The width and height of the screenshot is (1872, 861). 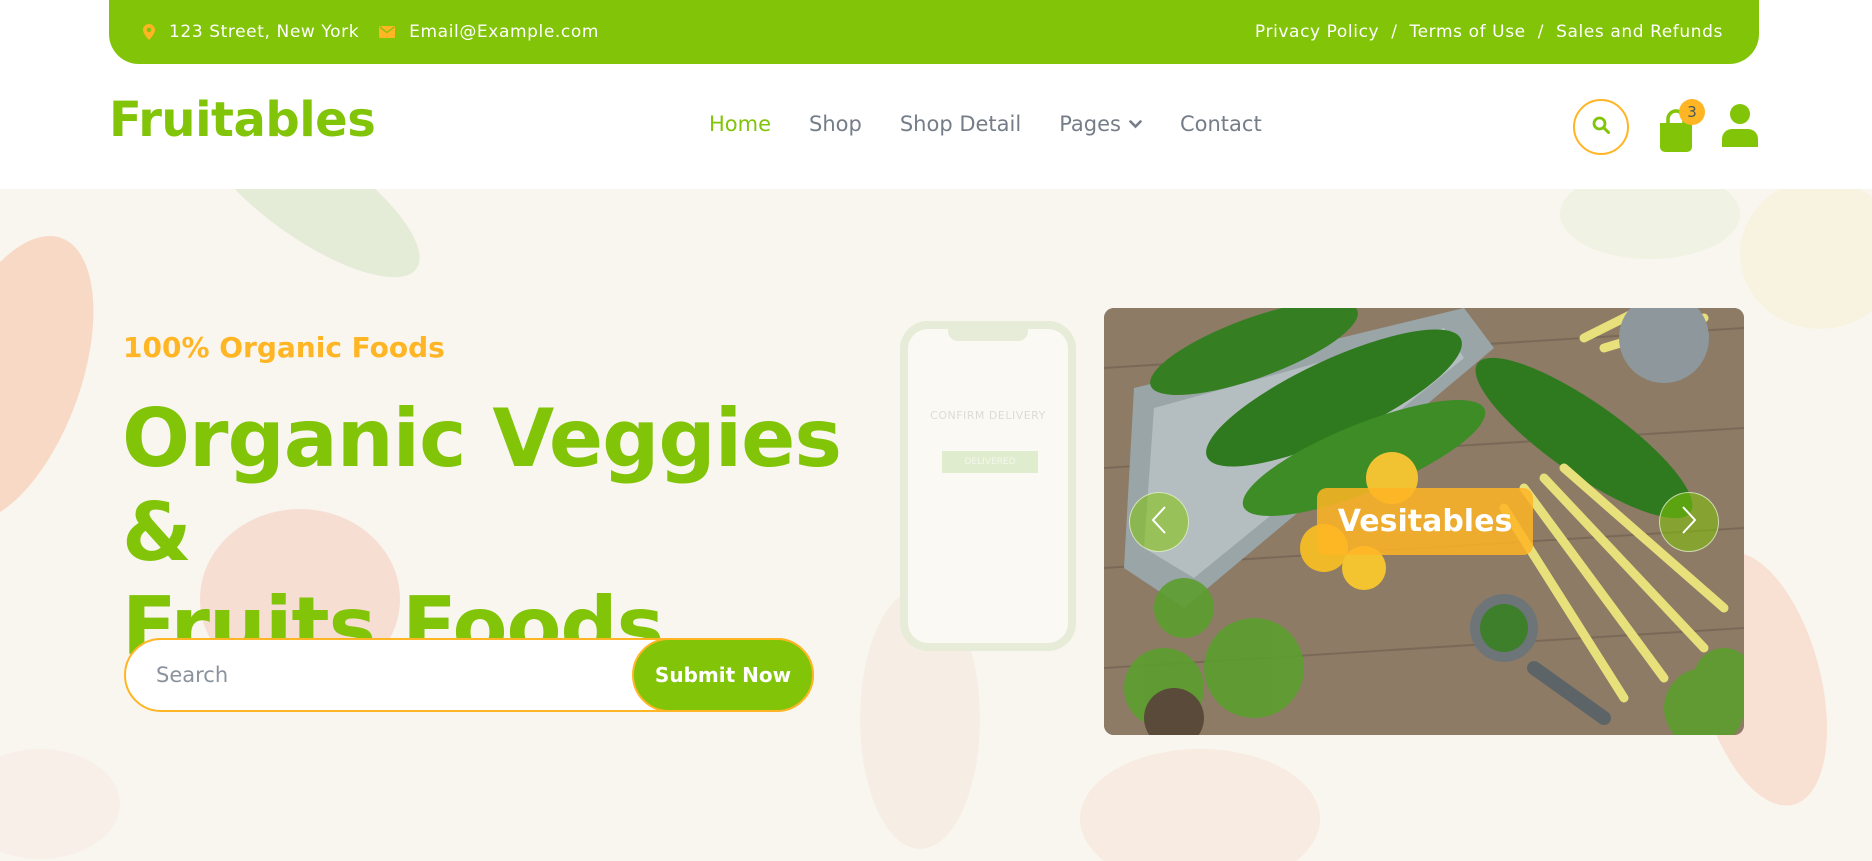 What do you see at coordinates (1135, 124) in the screenshot?
I see `chevron-down-icon` at bounding box center [1135, 124].